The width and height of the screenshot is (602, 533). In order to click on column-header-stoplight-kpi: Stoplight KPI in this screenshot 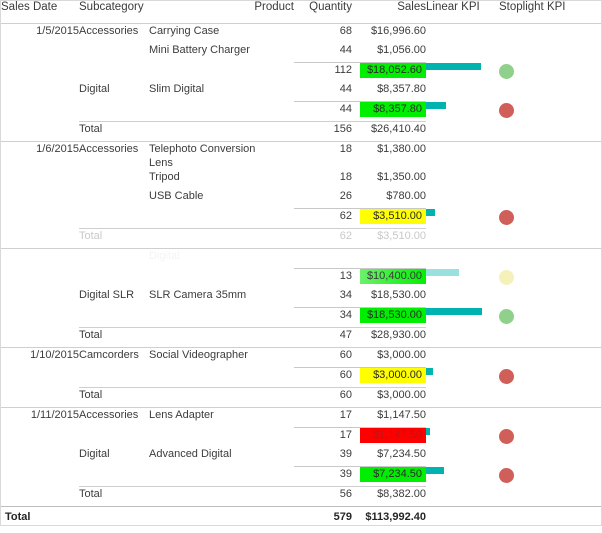, I will do `click(550, 12)`.